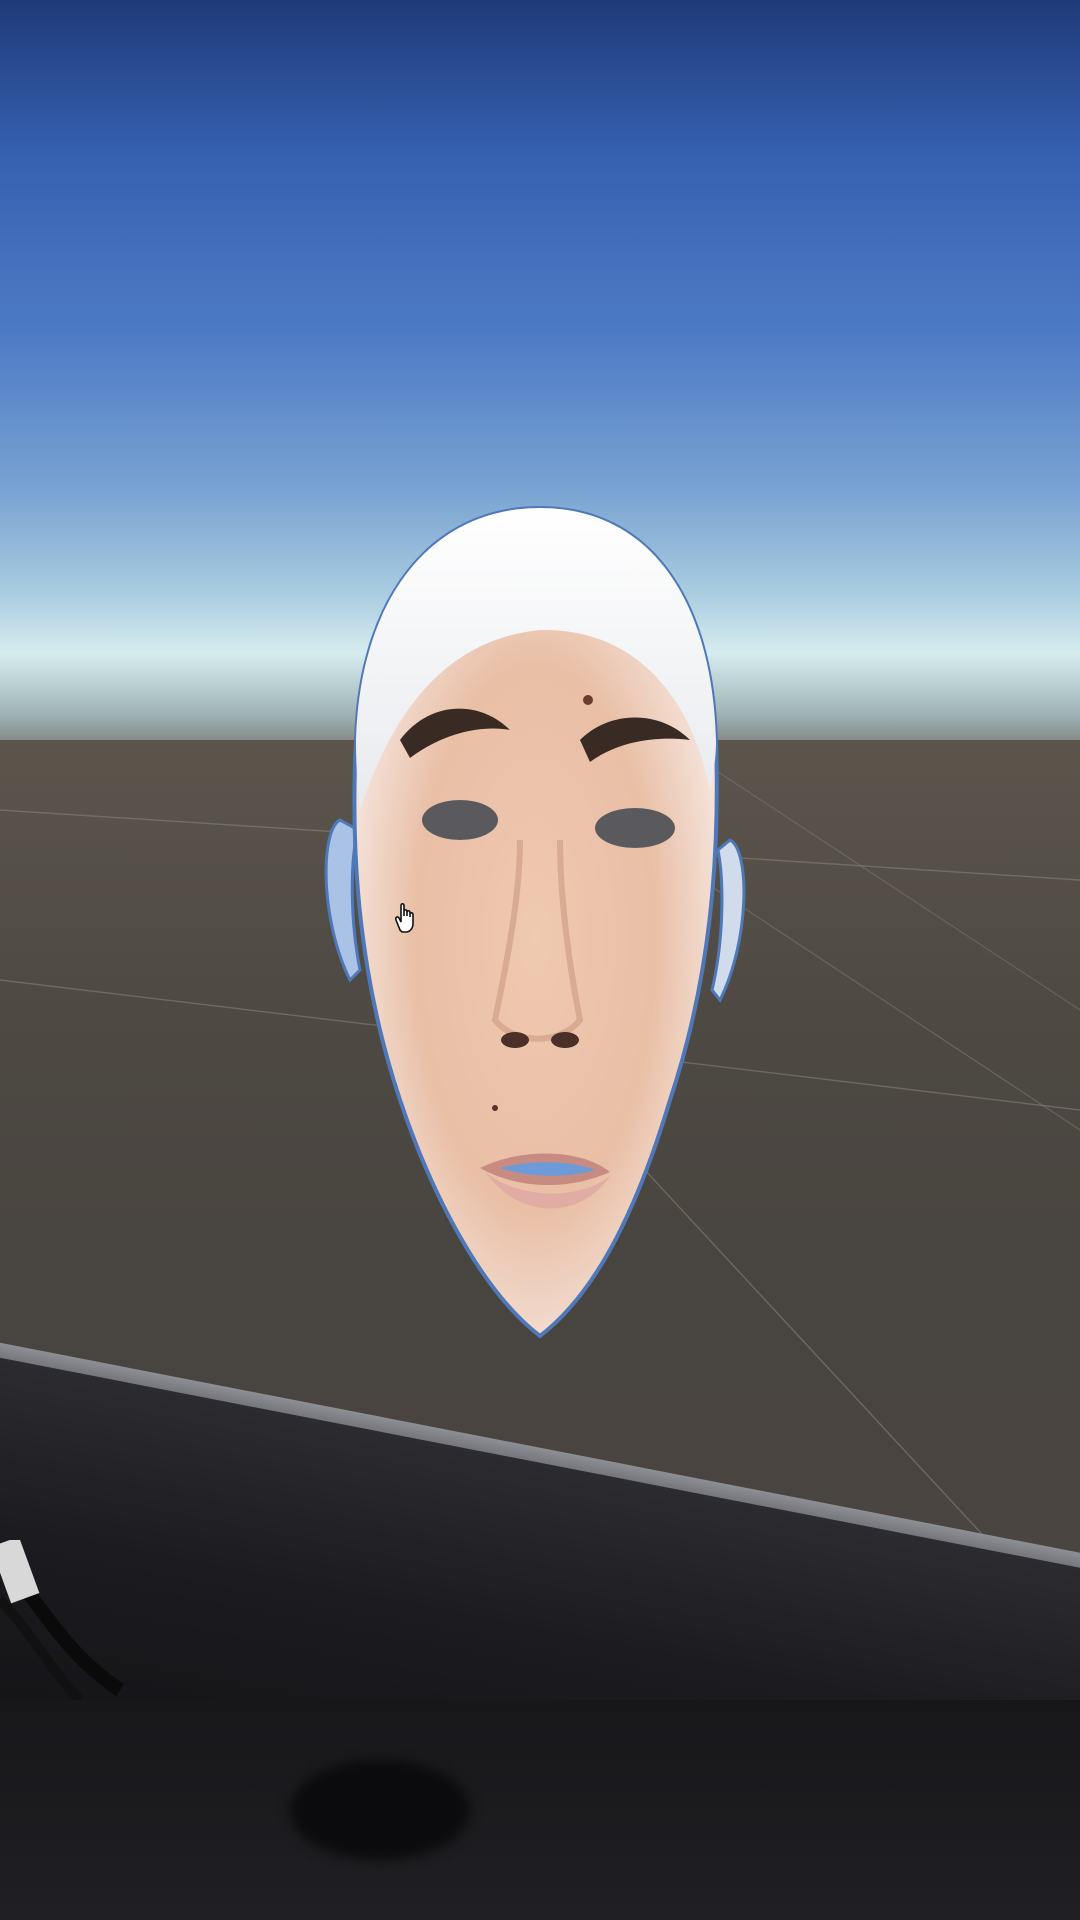 The width and height of the screenshot is (1080, 1920). What do you see at coordinates (728, 920) in the screenshot?
I see `right-ear` at bounding box center [728, 920].